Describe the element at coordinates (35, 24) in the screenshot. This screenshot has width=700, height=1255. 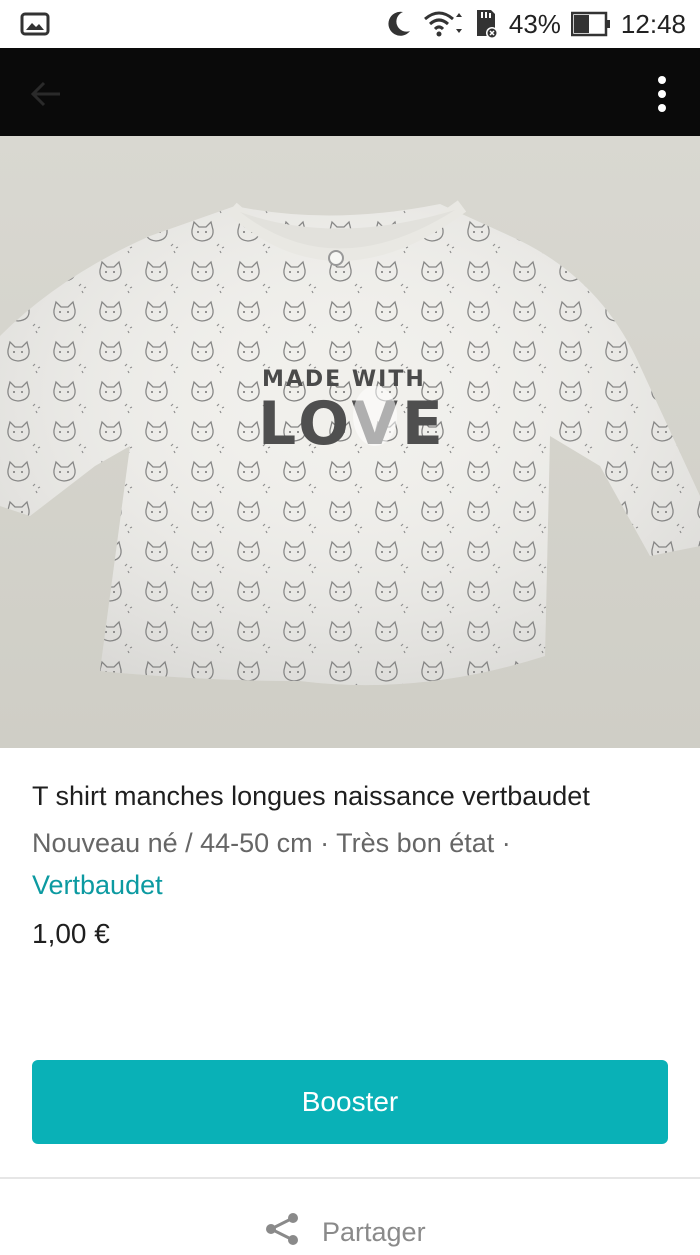
I see `gallery-icon` at that location.